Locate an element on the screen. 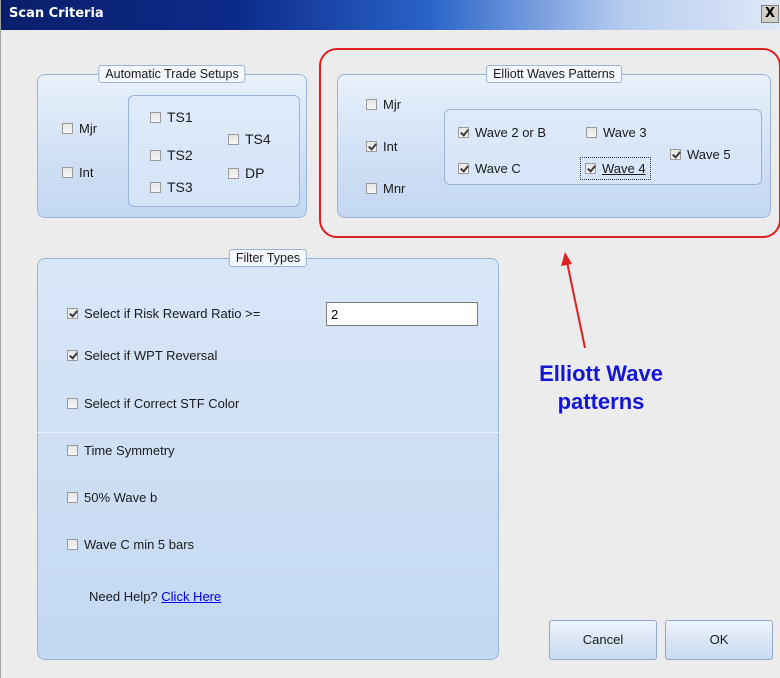 The image size is (780, 678). checkbox-label: DP is located at coordinates (255, 173).